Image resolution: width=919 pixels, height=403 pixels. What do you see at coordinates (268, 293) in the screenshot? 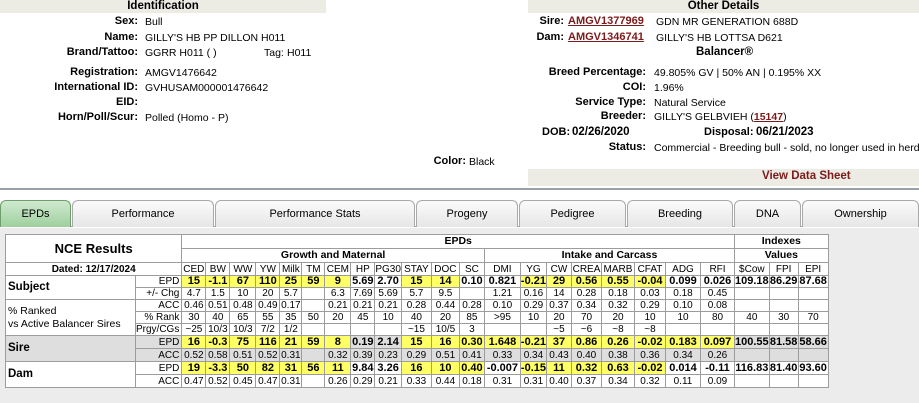
I see `subject-chg-cell: 20` at bounding box center [268, 293].